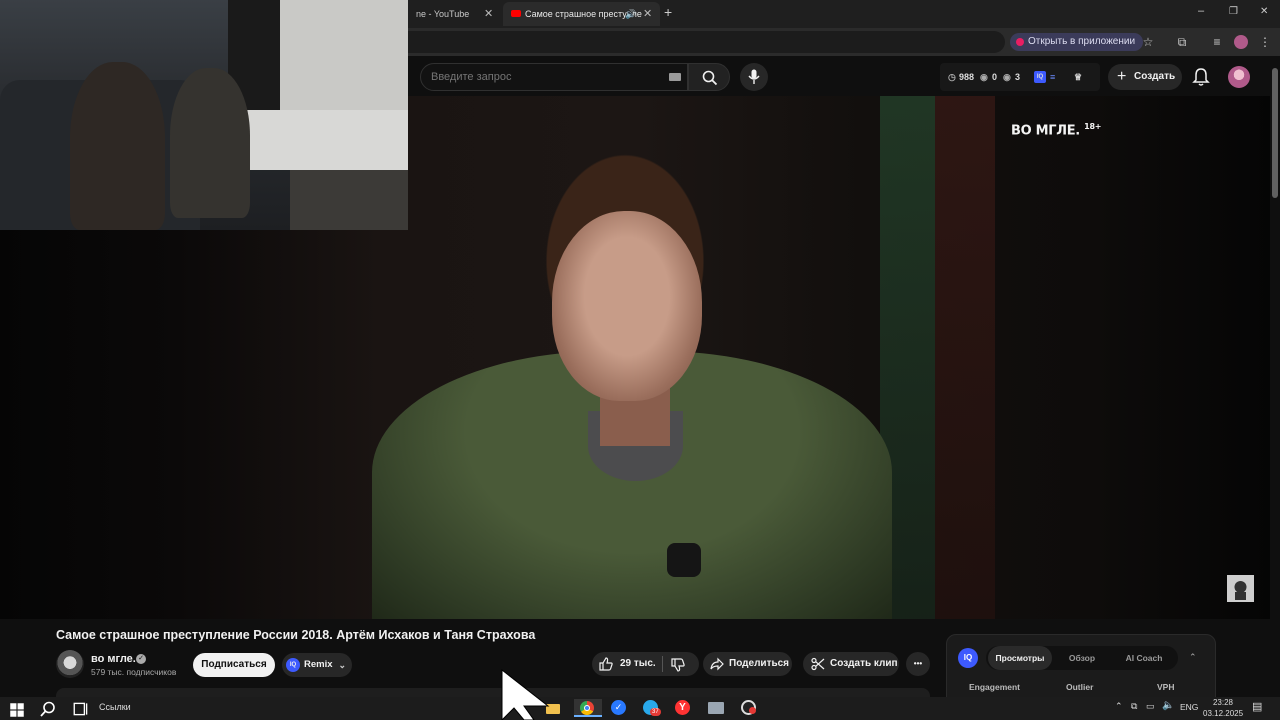  I want to click on column-vph: VPH, so click(1166, 687).